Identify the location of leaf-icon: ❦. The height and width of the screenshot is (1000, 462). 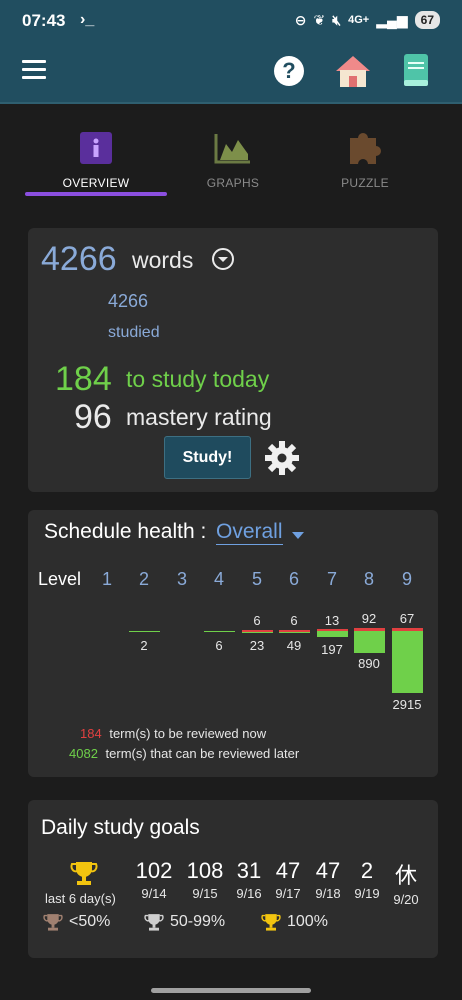
(319, 19).